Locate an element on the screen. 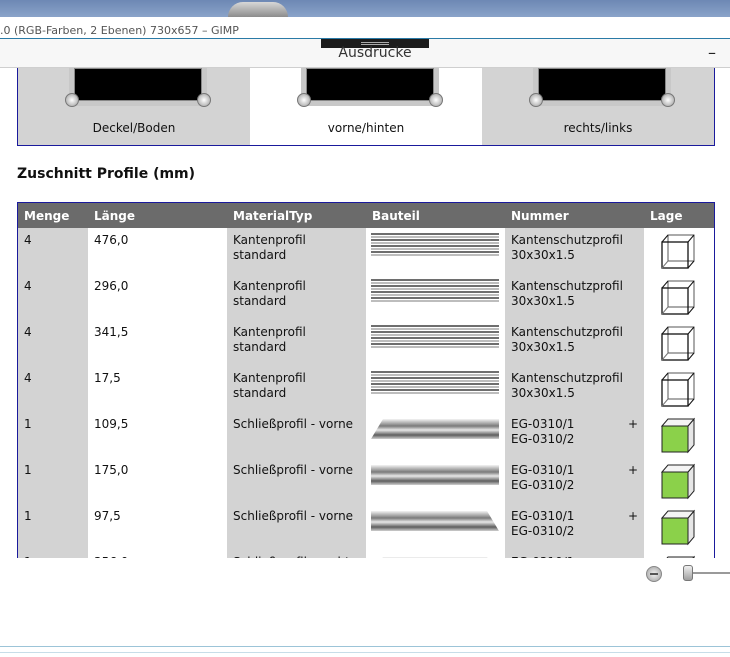 The image size is (730, 657). view-tab-vorne-hinten: vorne/hinten is located at coordinates (366, 106).